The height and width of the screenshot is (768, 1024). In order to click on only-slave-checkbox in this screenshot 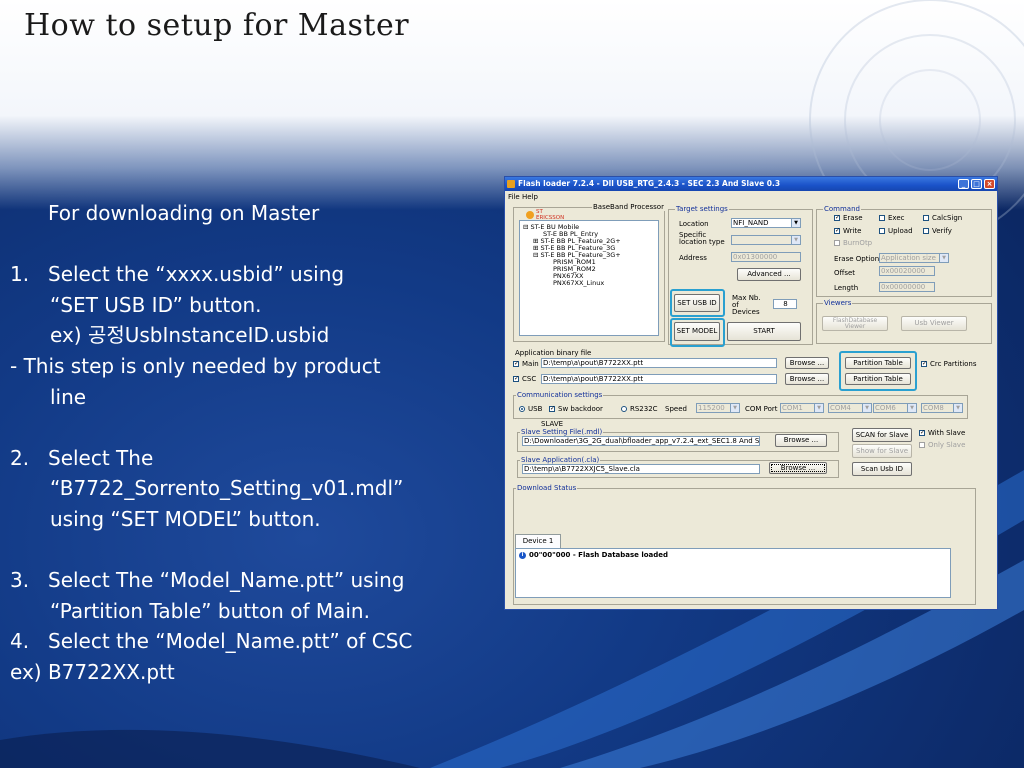, I will do `click(922, 445)`.